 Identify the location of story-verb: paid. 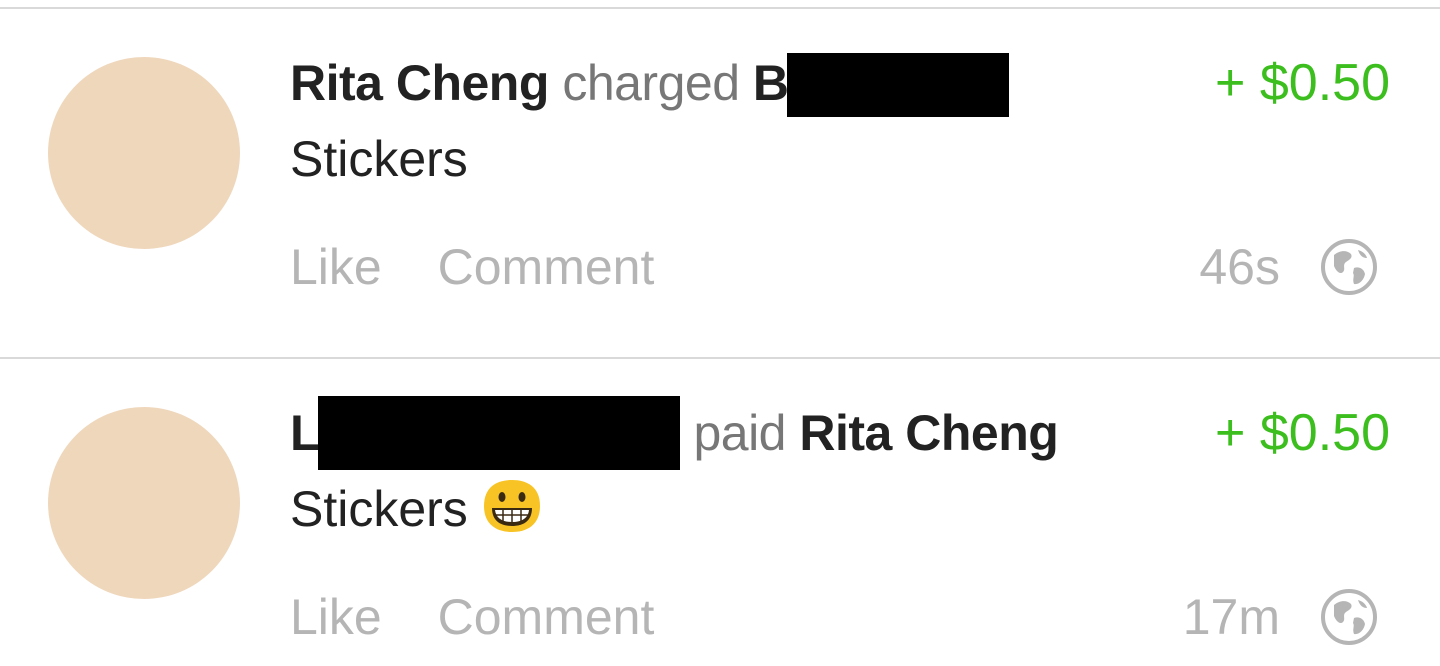
(739, 433).